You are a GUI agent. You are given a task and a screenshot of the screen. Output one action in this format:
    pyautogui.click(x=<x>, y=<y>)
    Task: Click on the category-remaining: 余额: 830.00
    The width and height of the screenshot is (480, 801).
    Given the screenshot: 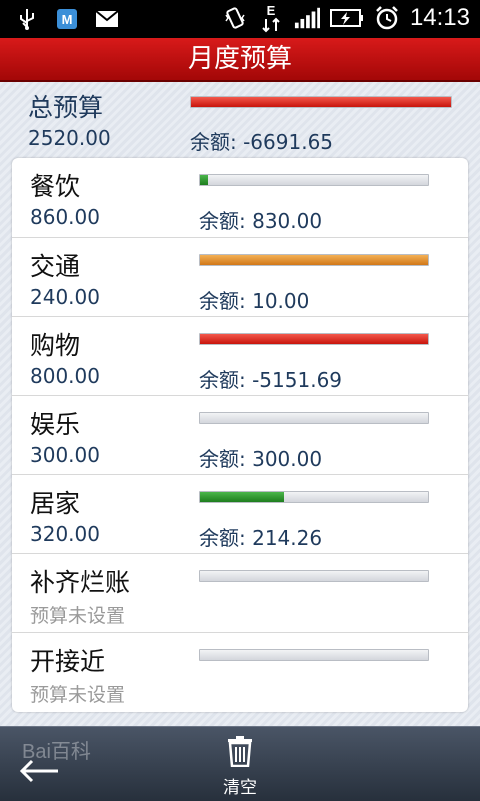 What is the action you would take?
    pyautogui.click(x=261, y=221)
    